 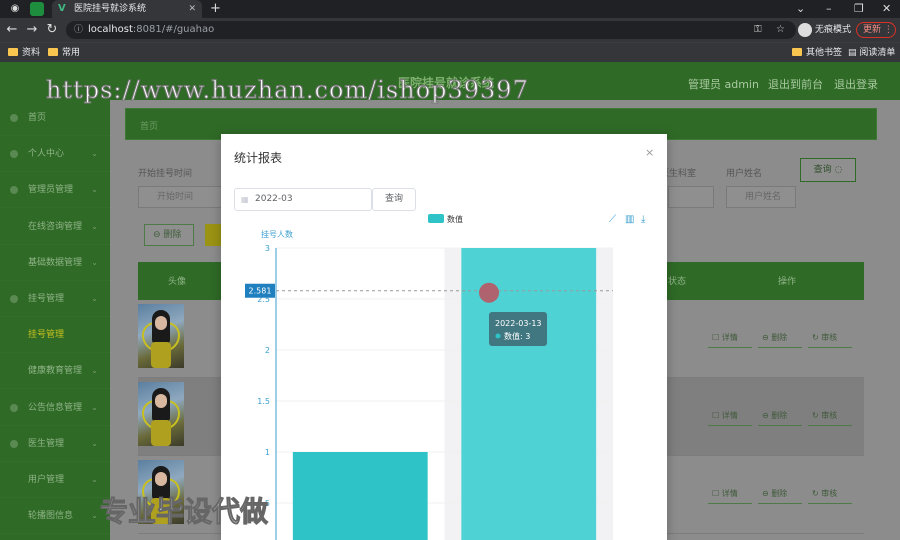 What do you see at coordinates (169, 235) in the screenshot?
I see `delete-button: ⊖ 删除` at bounding box center [169, 235].